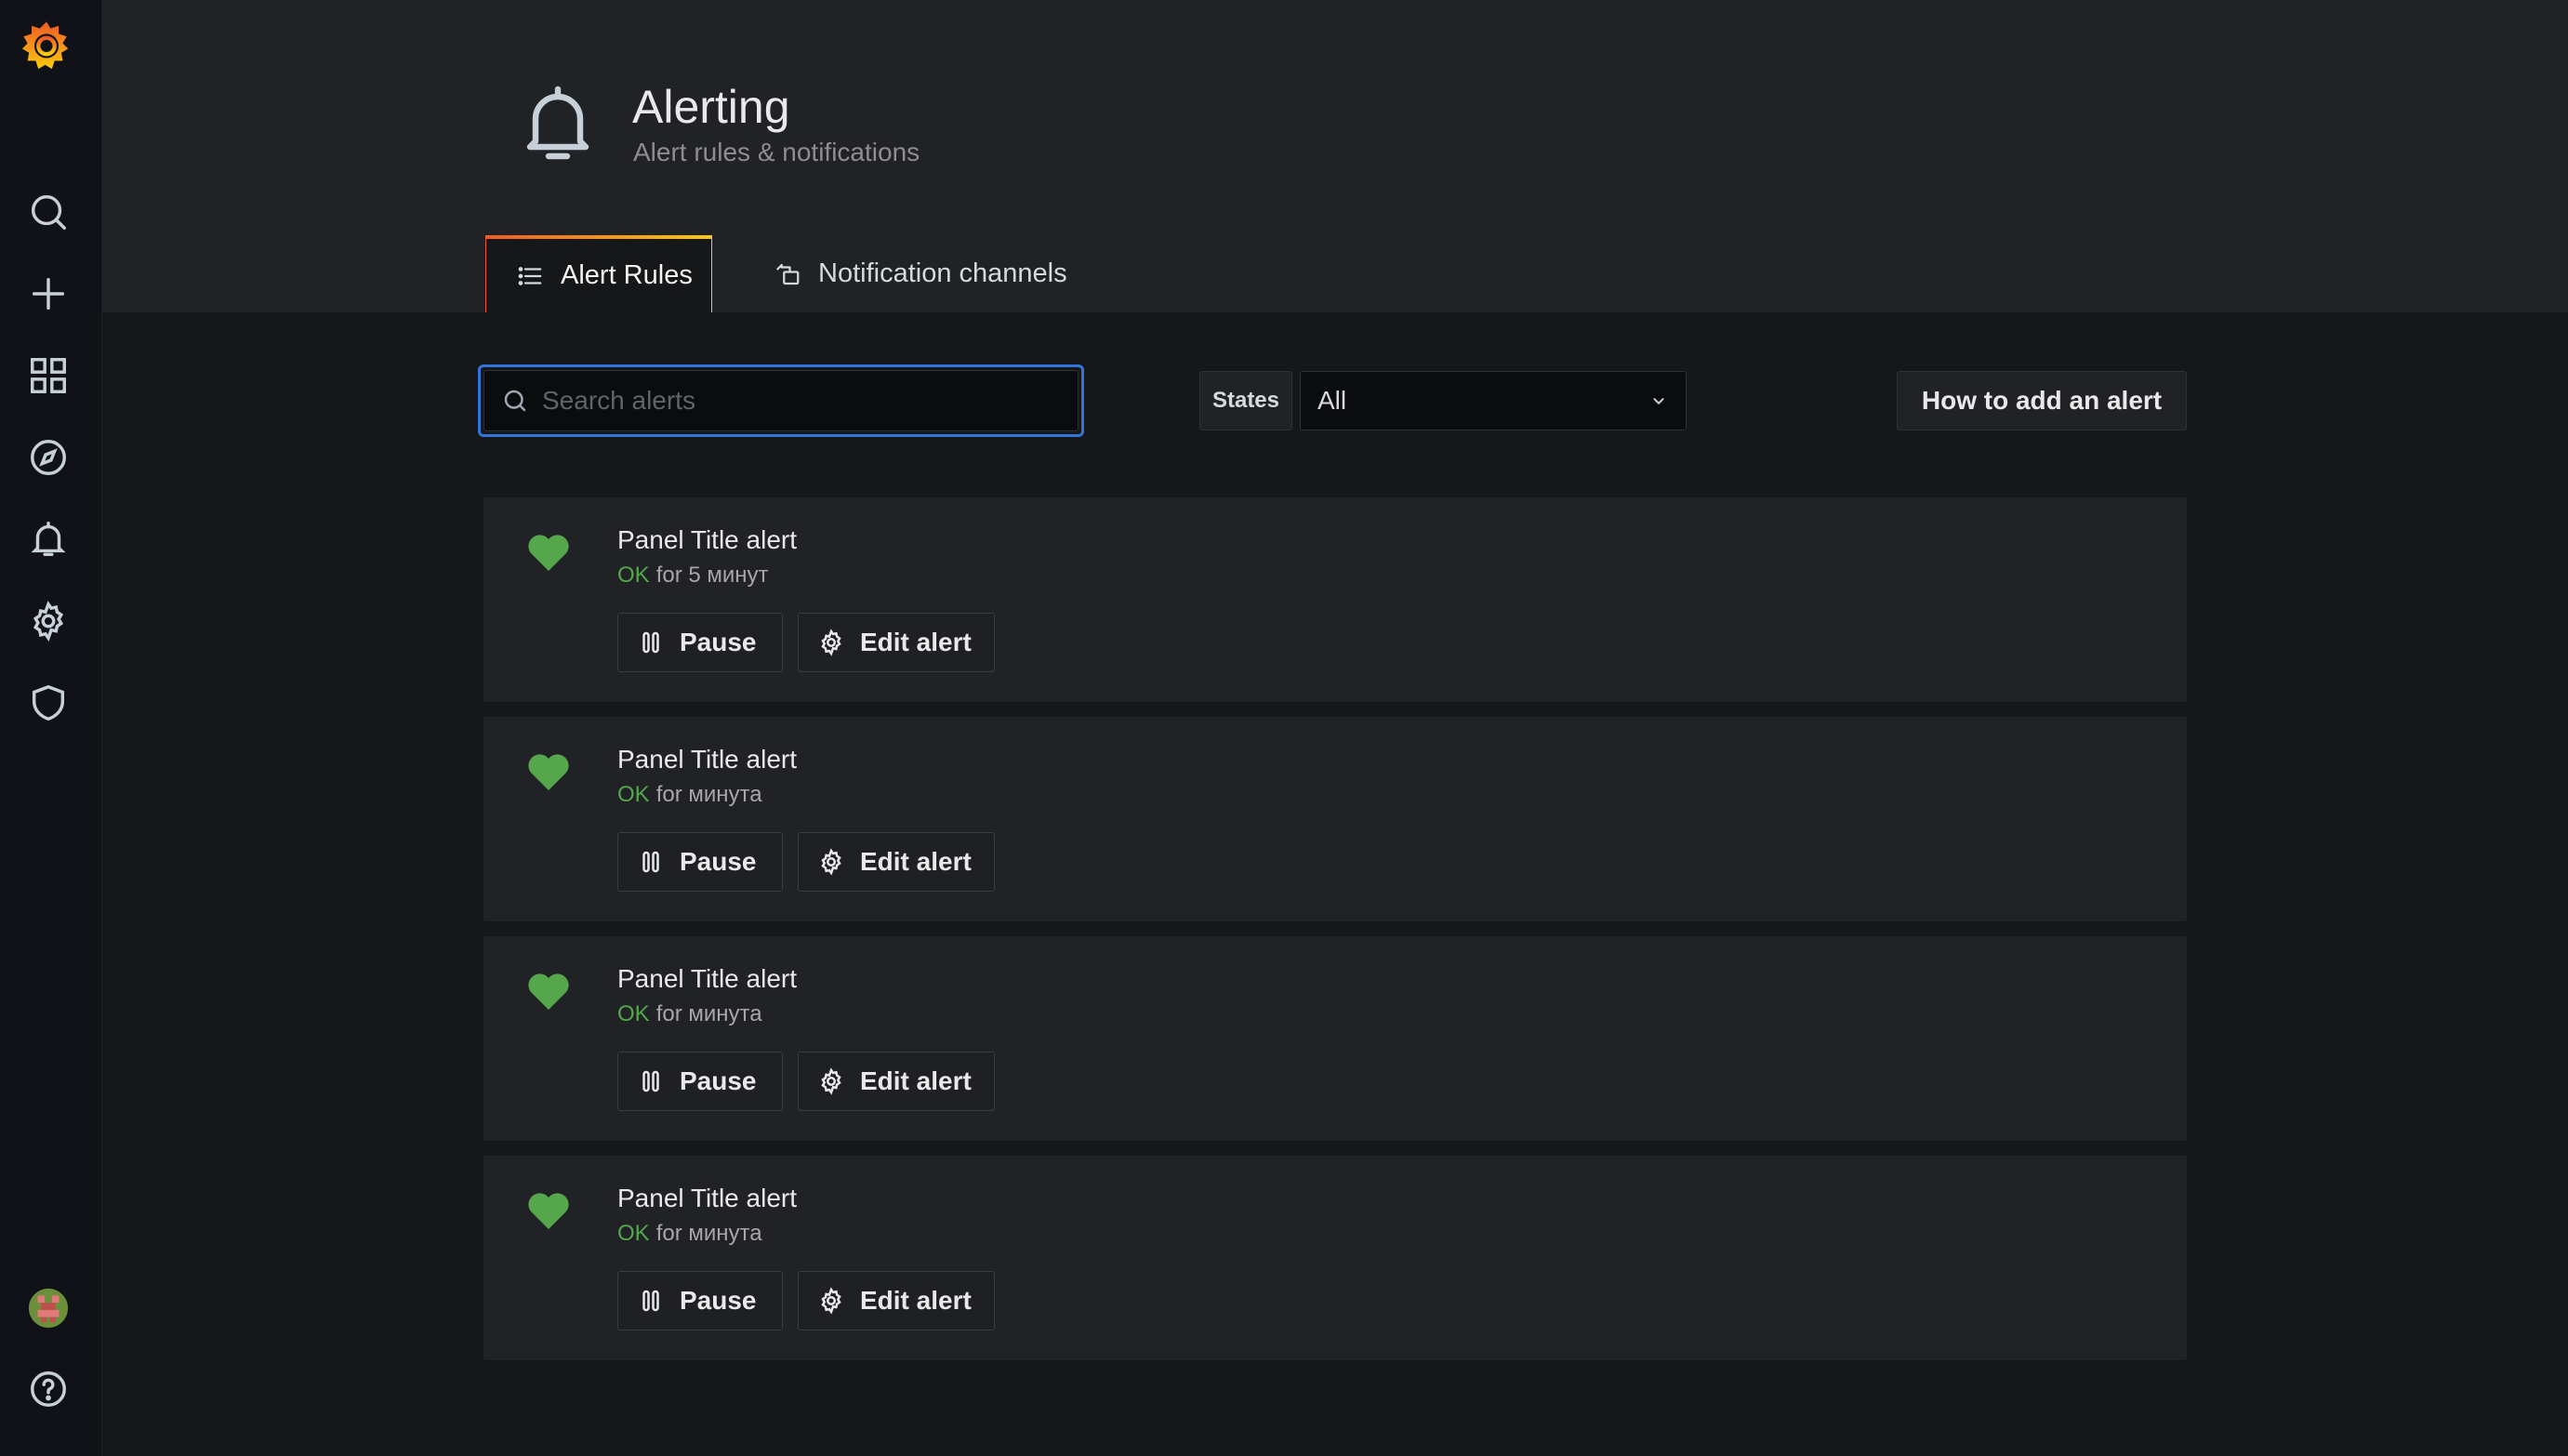 Image resolution: width=2568 pixels, height=1456 pixels. I want to click on bell-alerting-icon, so click(48, 539).